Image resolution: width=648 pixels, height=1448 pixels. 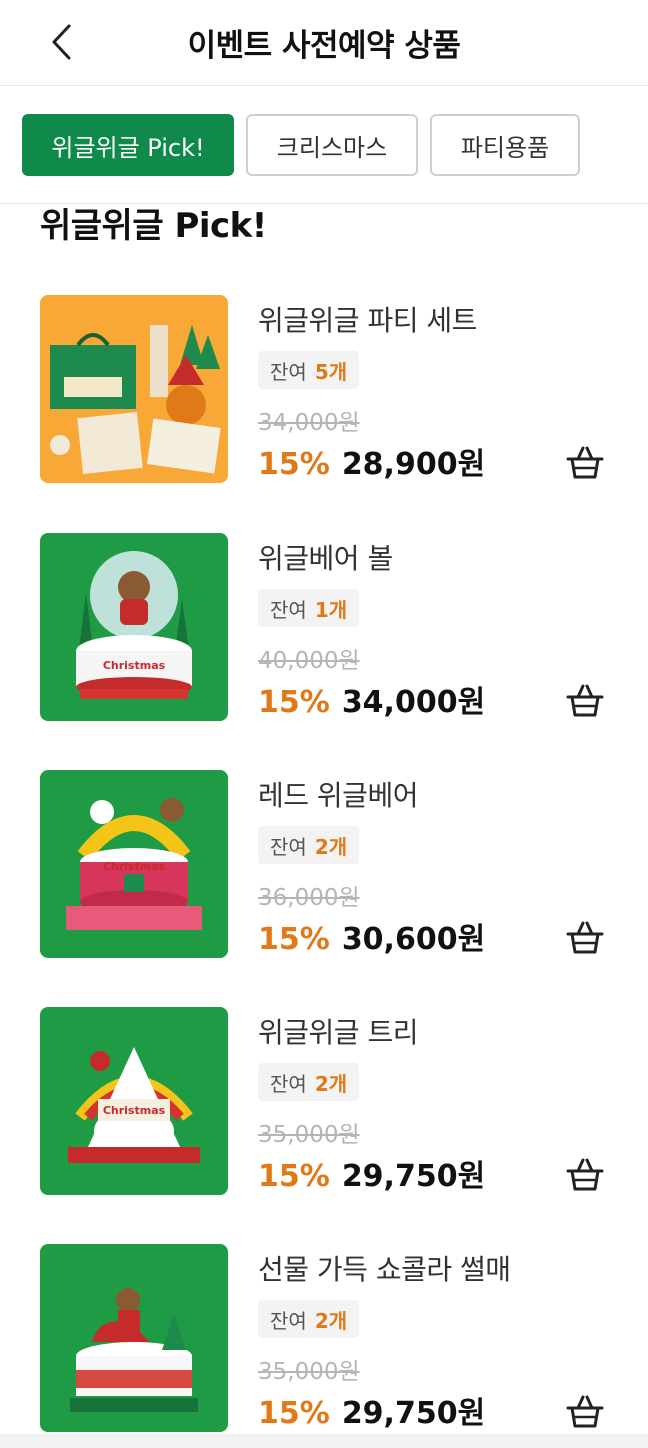 I want to click on header: 이벤트 사전예약 상품, so click(x=324, y=43).